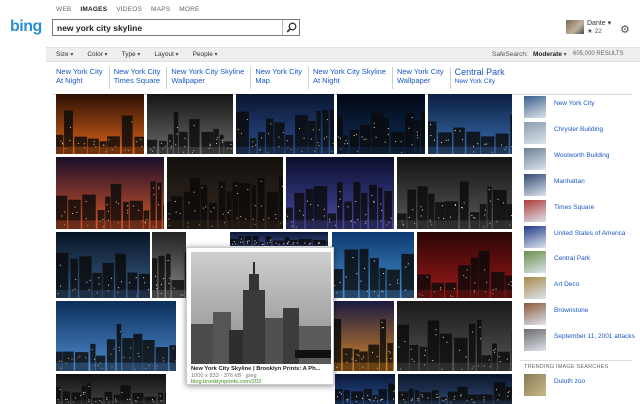 Image resolution: width=640 pixels, height=404 pixels. What do you see at coordinates (582, 155) in the screenshot?
I see `sidebar-label: Woolworth Building` at bounding box center [582, 155].